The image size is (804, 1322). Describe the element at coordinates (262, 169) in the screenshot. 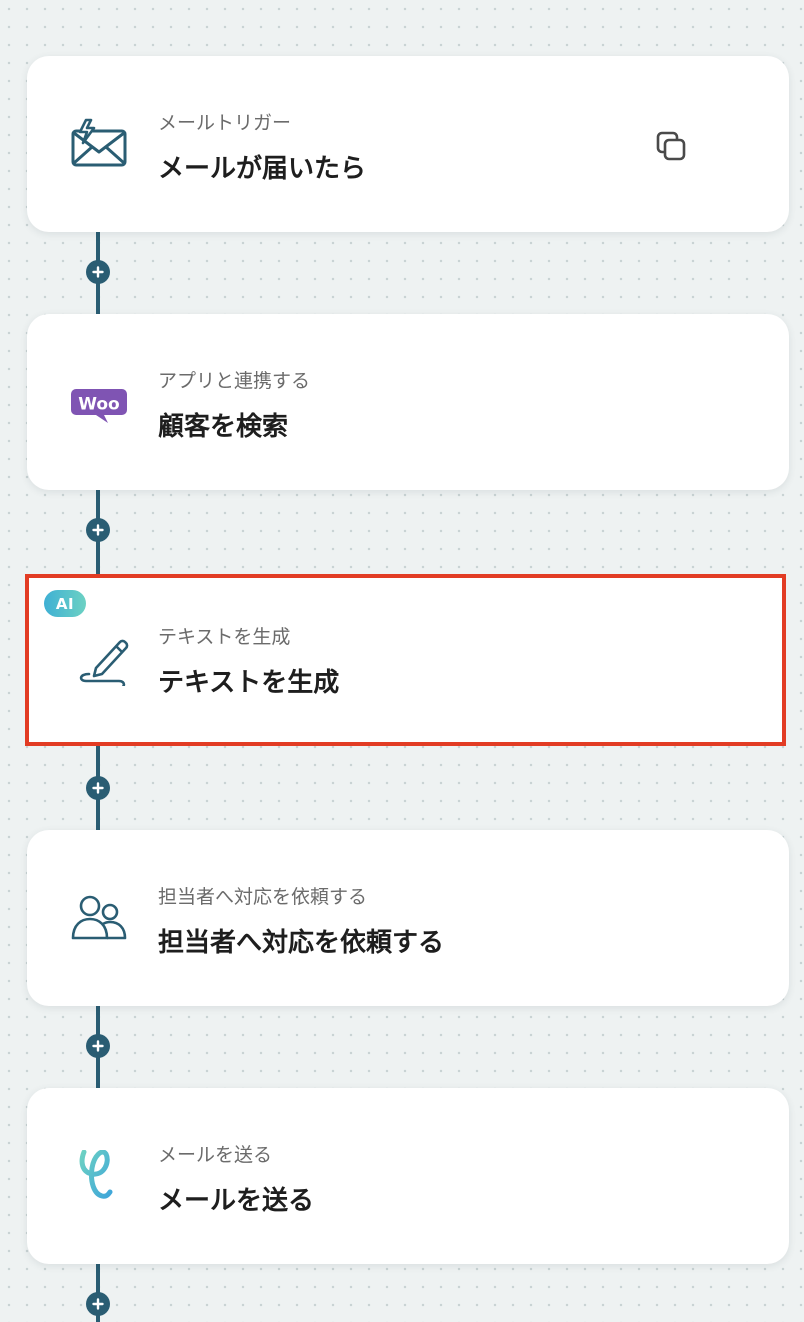

I see `step-title: メールが届いたら` at that location.